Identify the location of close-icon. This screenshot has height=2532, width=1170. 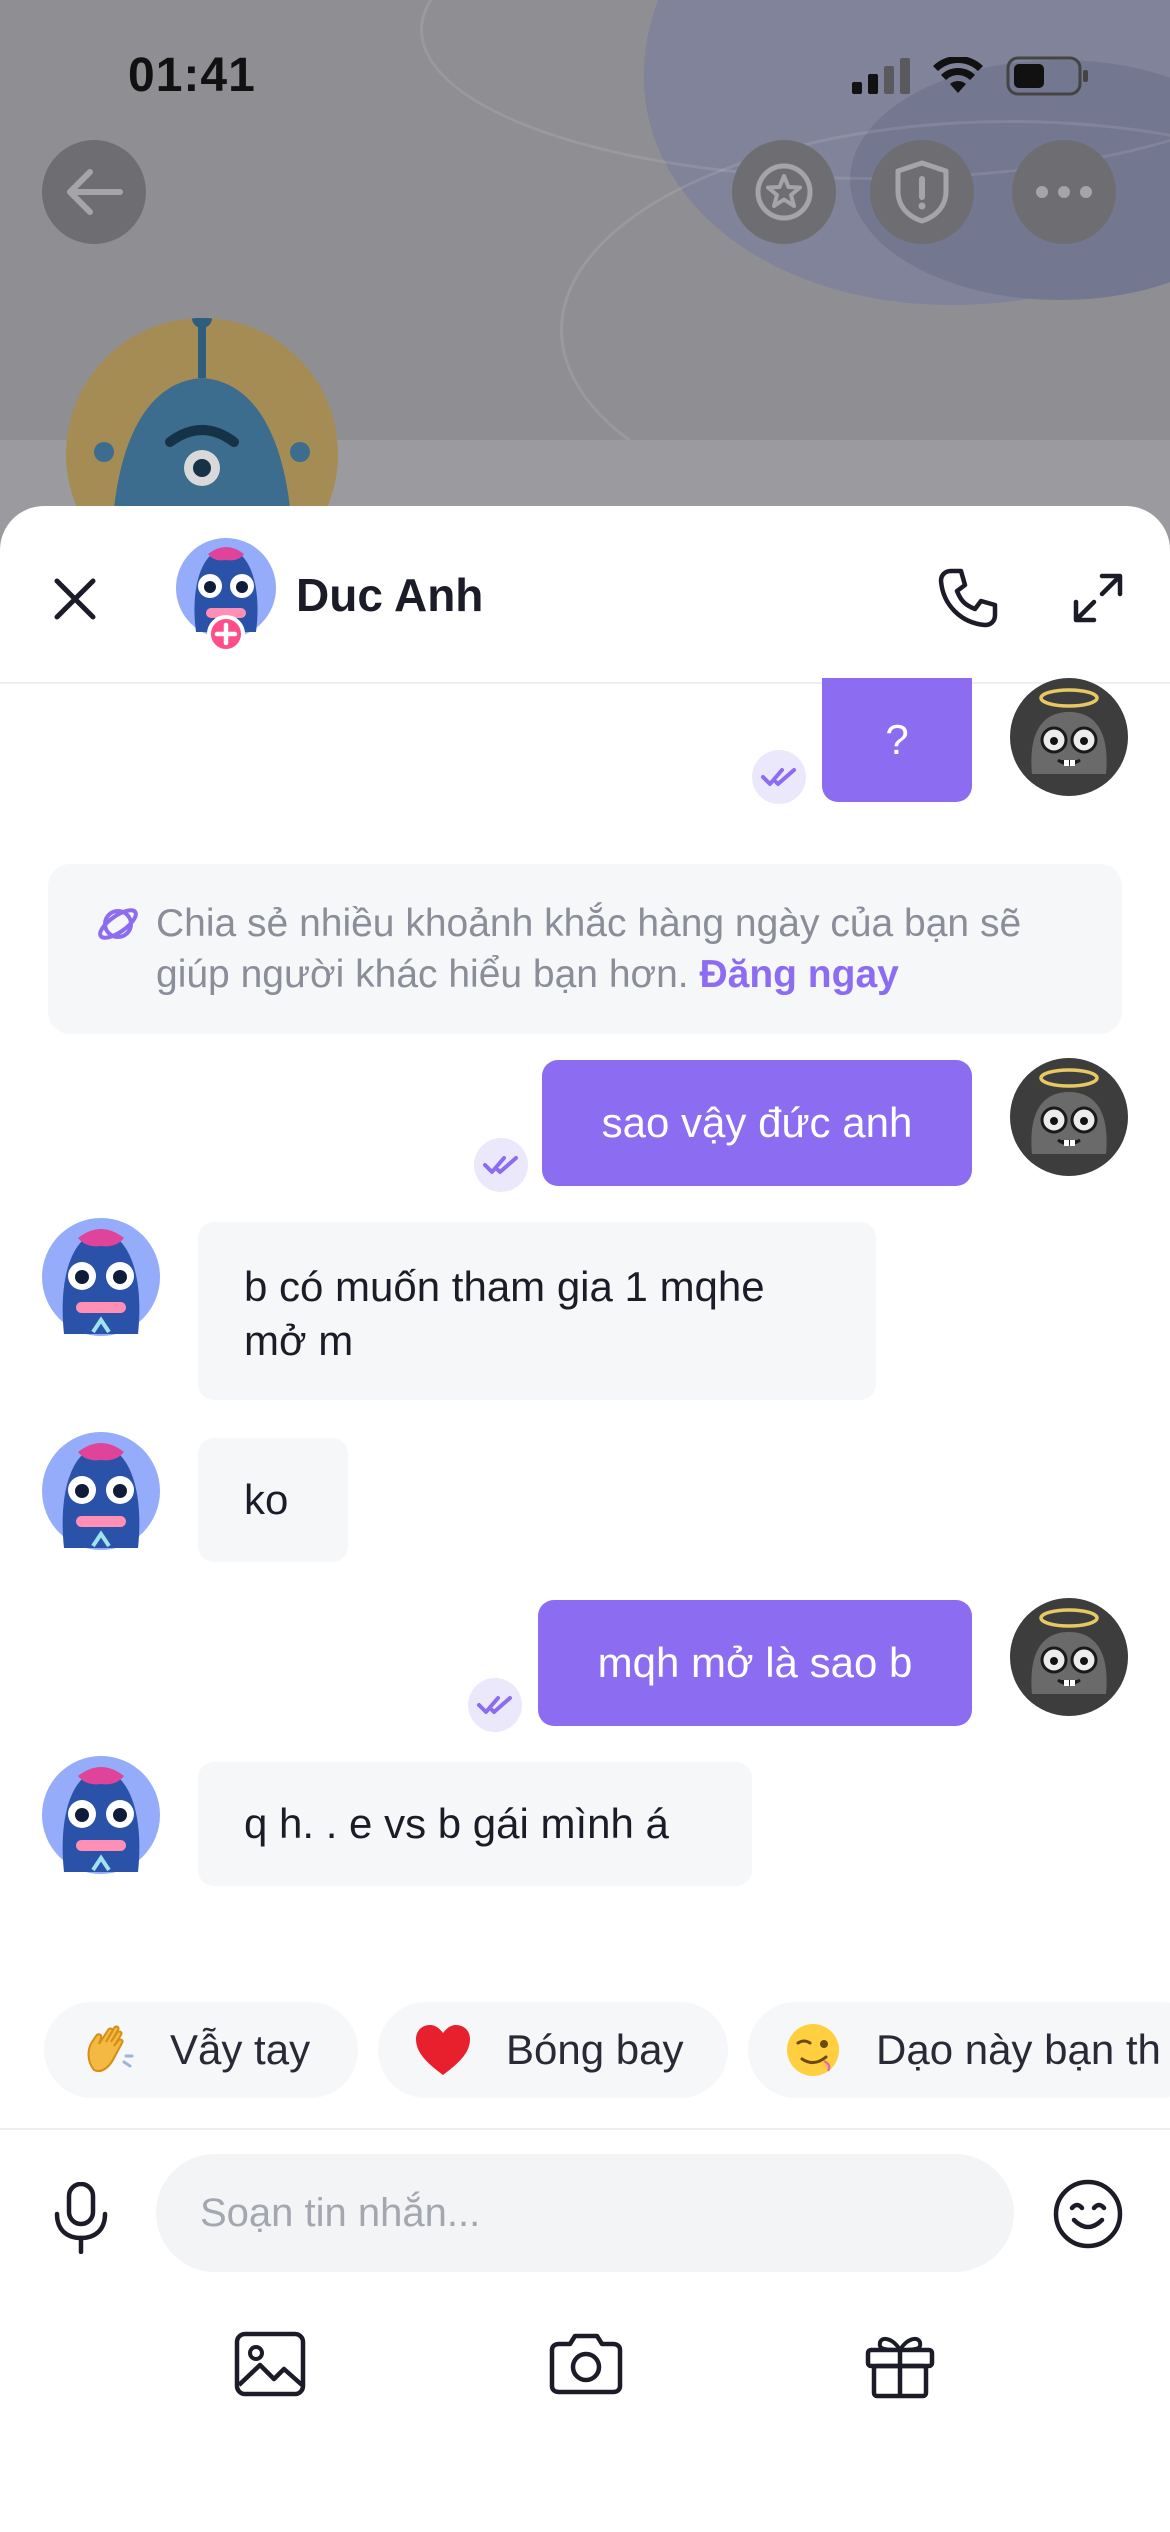
(75, 599).